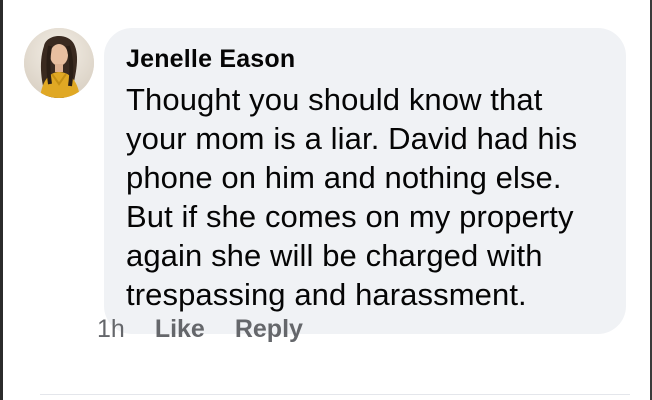 Image resolution: width=652 pixels, height=400 pixels. What do you see at coordinates (366, 59) in the screenshot?
I see `comment-author: Jenelle Eason` at bounding box center [366, 59].